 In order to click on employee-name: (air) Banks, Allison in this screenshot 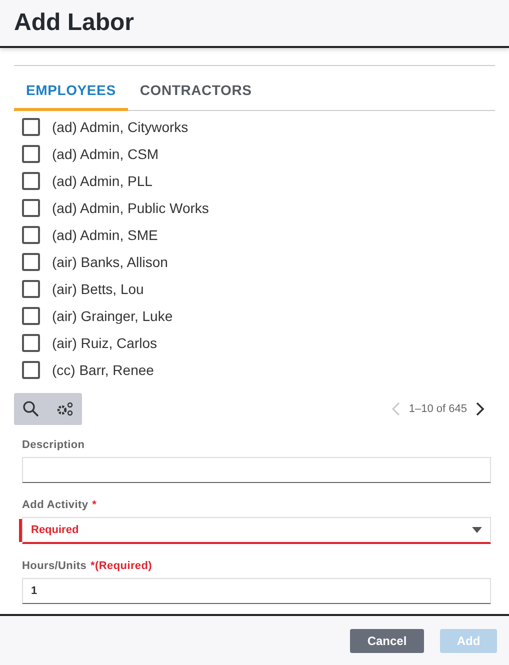, I will do `click(110, 262)`.